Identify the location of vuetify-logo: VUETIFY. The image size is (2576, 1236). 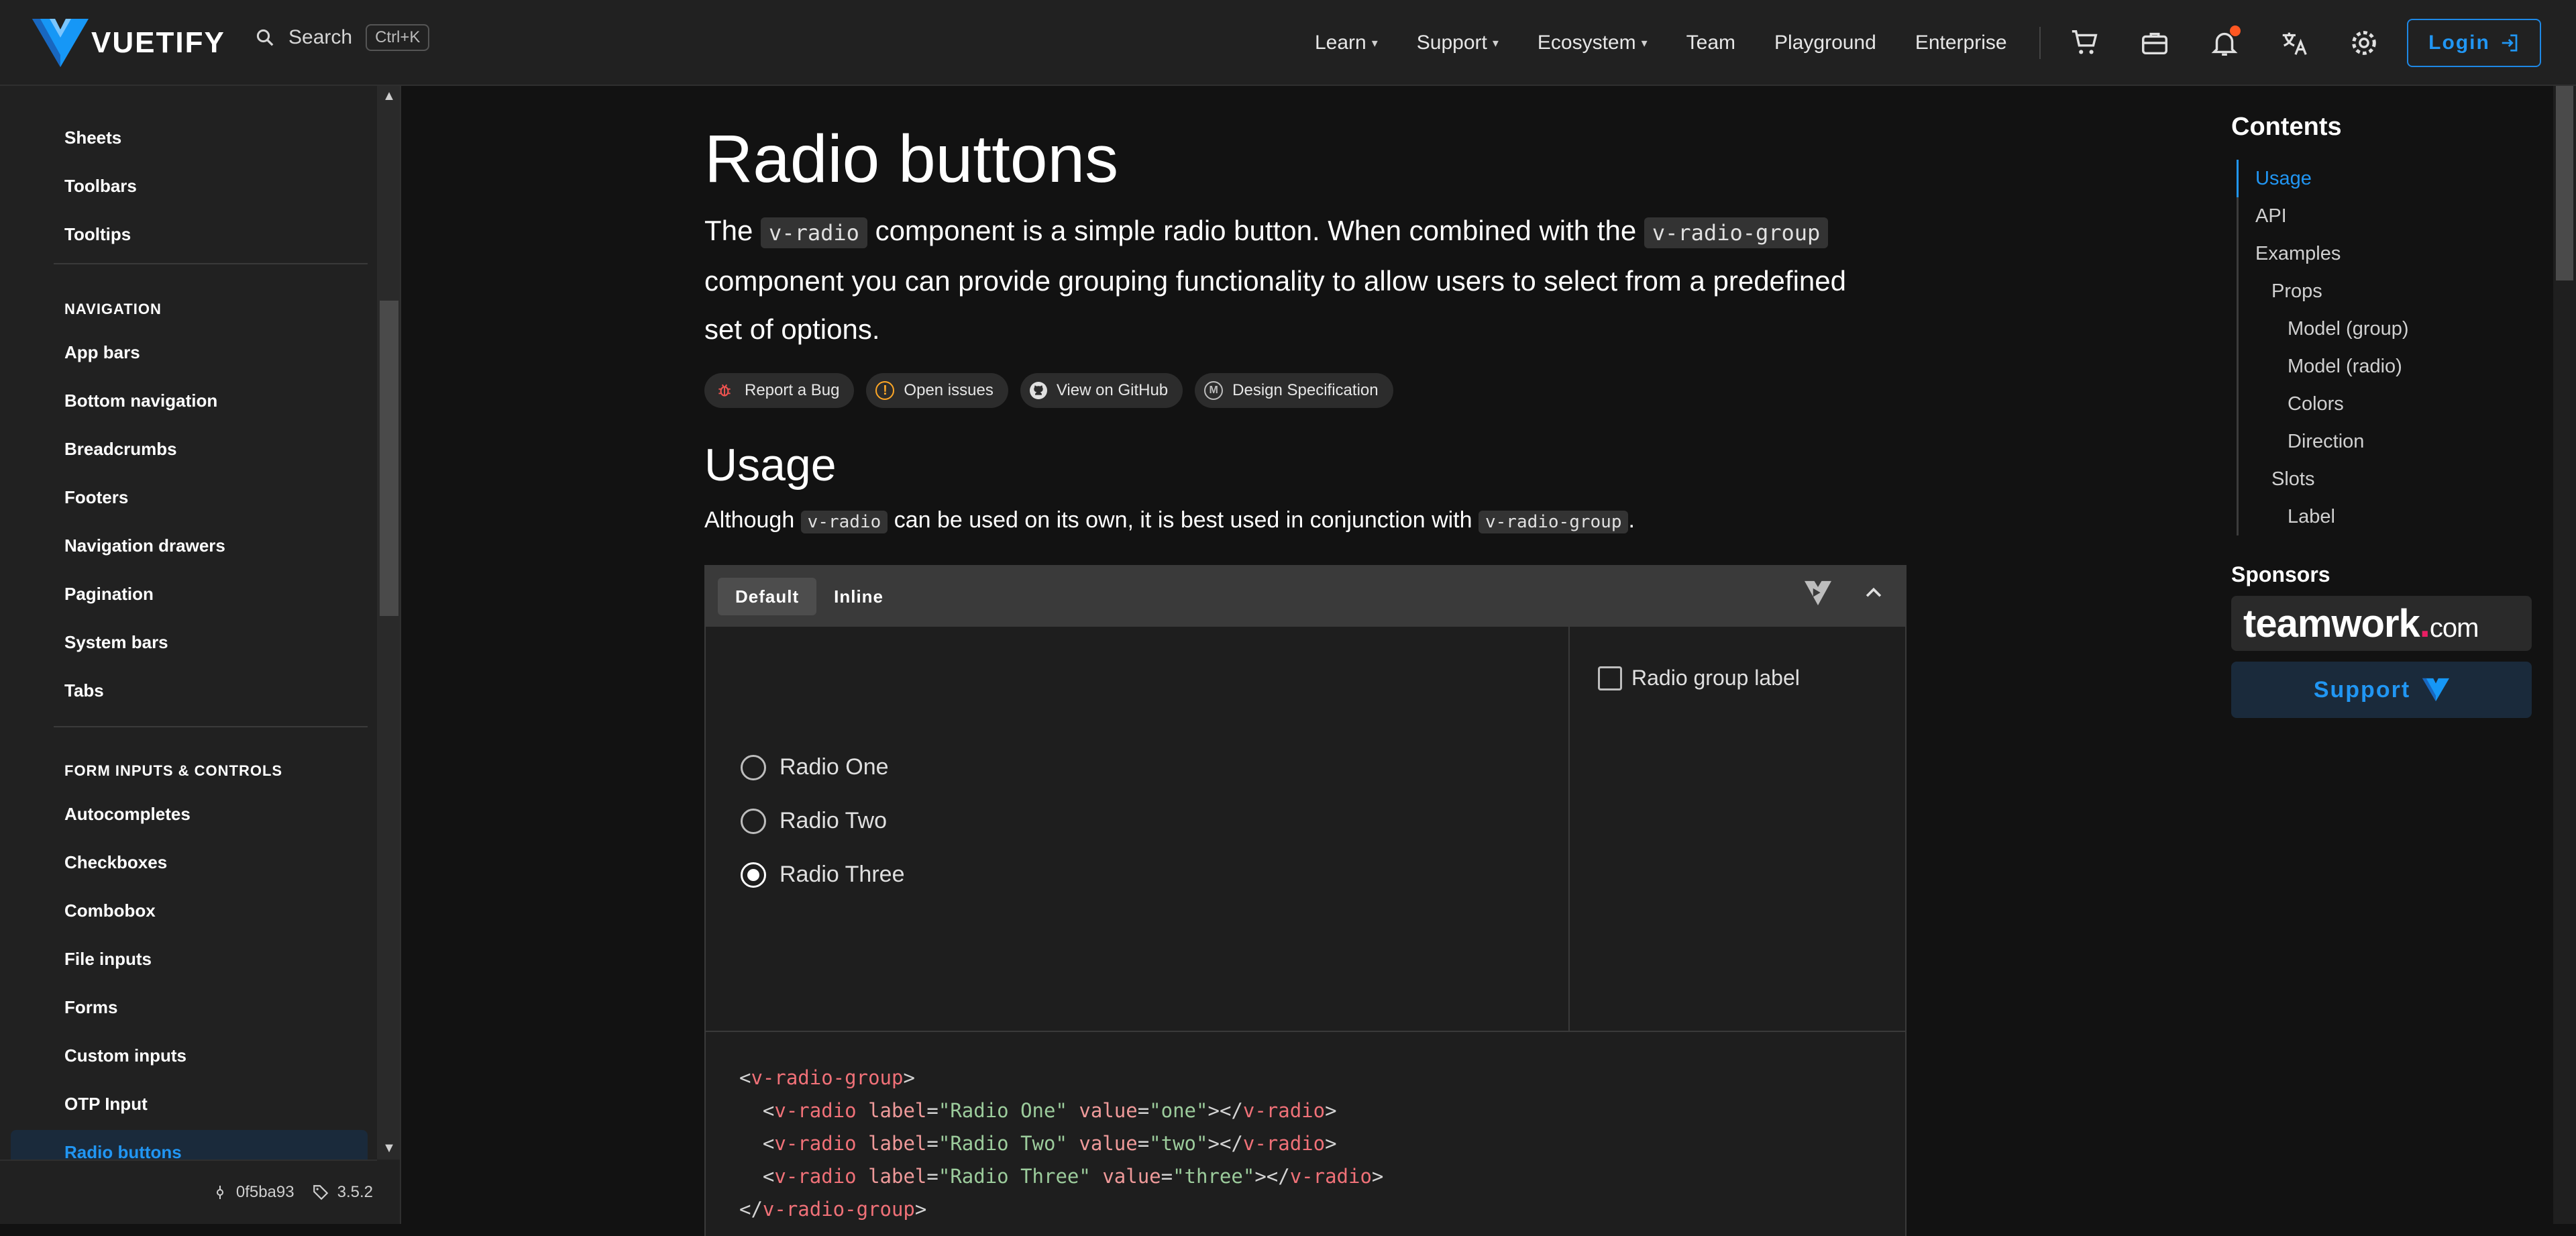
(128, 43).